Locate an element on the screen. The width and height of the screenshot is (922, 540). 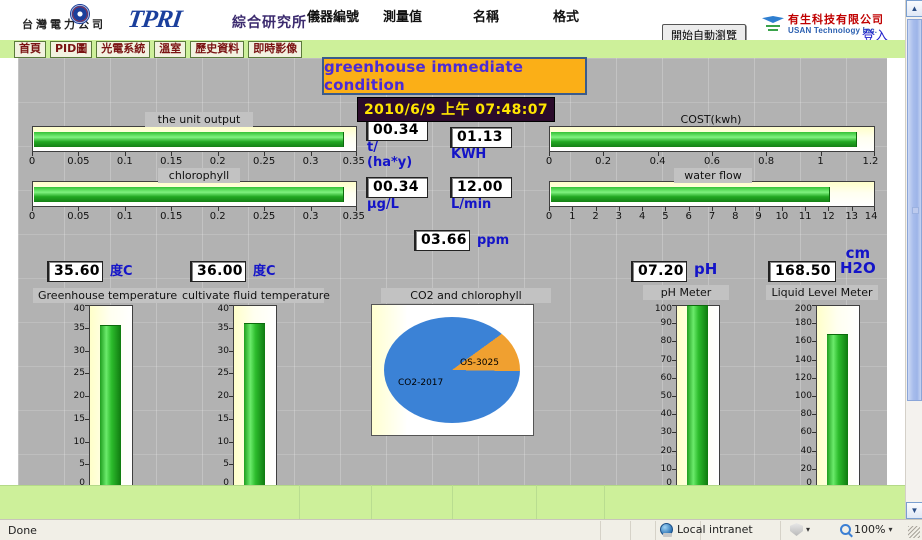
gauge-liquid-level-meter-track is located at coordinates (838, 395).